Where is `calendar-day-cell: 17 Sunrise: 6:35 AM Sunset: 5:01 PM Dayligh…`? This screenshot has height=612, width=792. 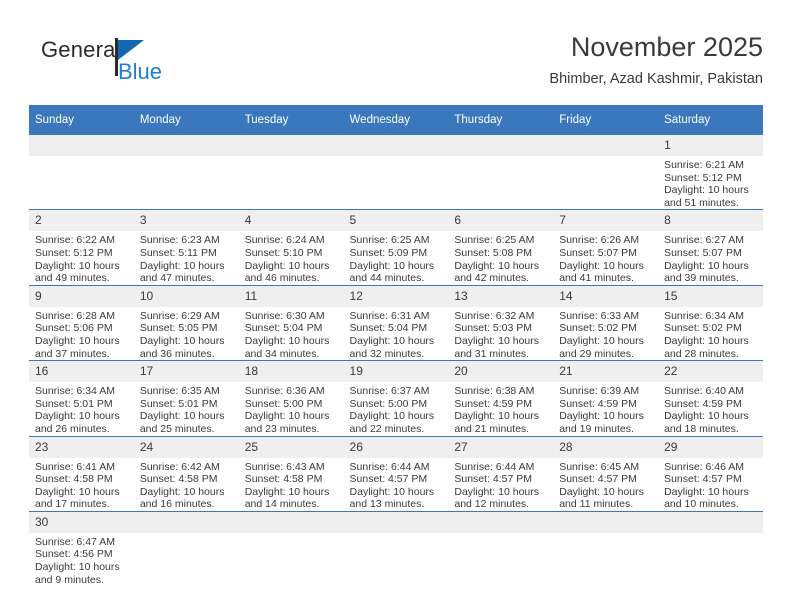 calendar-day-cell: 17 Sunrise: 6:35 AM Sunset: 5:01 PM Dayligh… is located at coordinates (186, 398).